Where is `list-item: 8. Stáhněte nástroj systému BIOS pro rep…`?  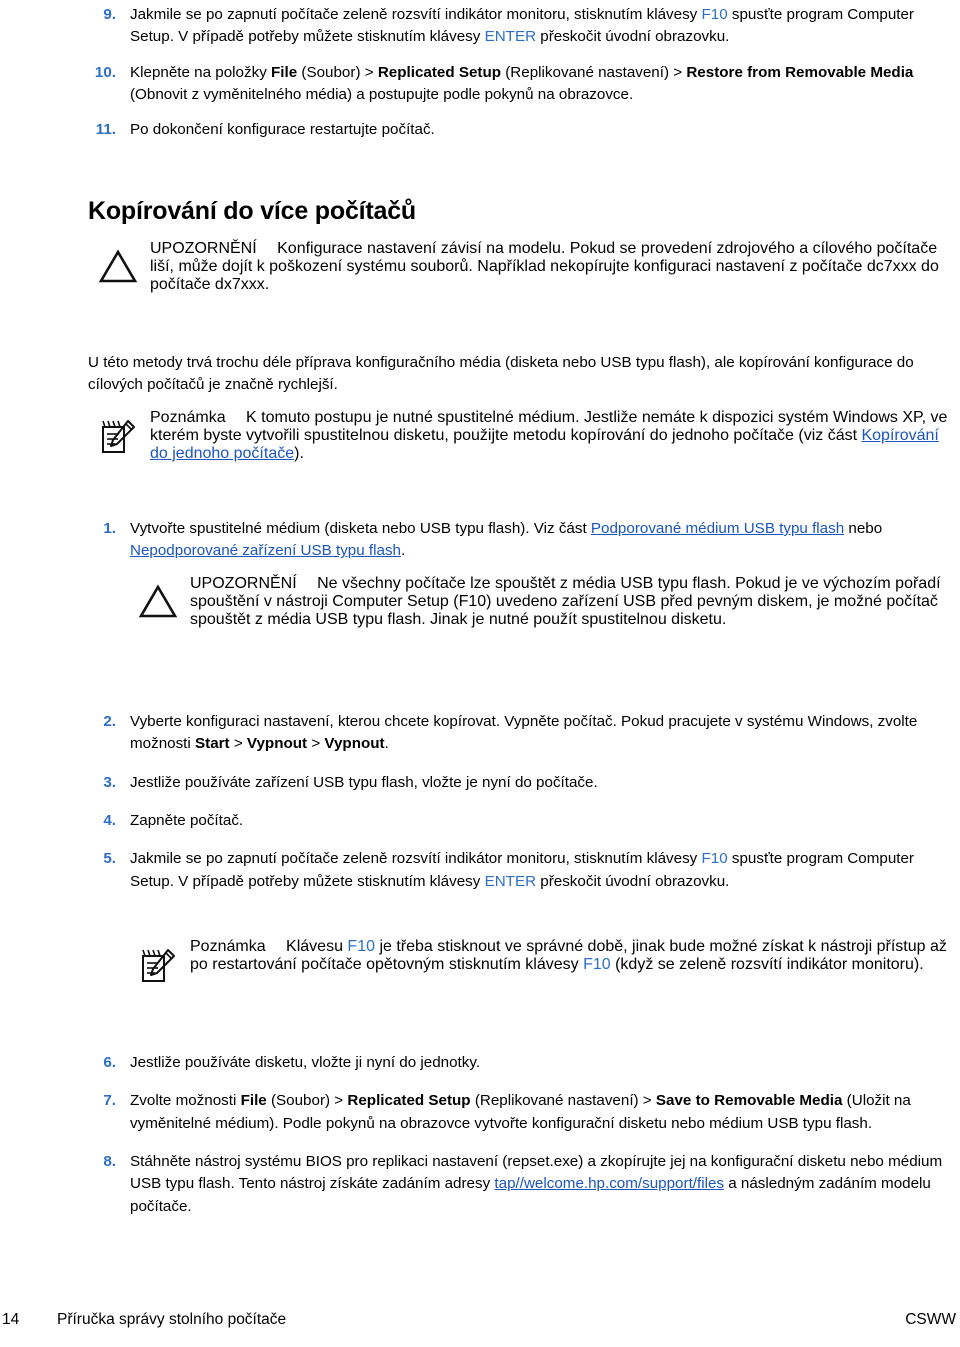
list-item: 8. Stáhněte nástroj systému BIOS pro rep… is located at coordinates (524, 1184).